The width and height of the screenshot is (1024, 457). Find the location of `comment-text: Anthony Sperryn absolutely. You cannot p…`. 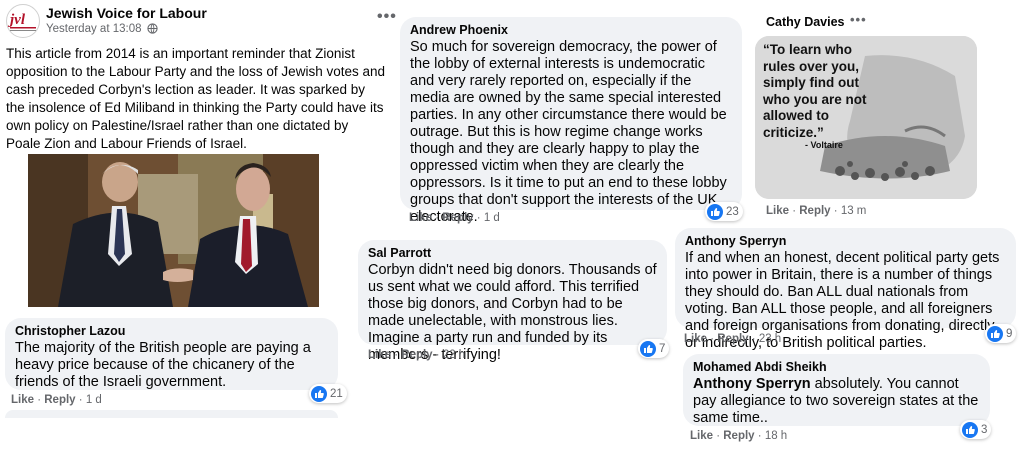

comment-text: Anthony Sperryn absolutely. You cannot p… is located at coordinates (836, 401).